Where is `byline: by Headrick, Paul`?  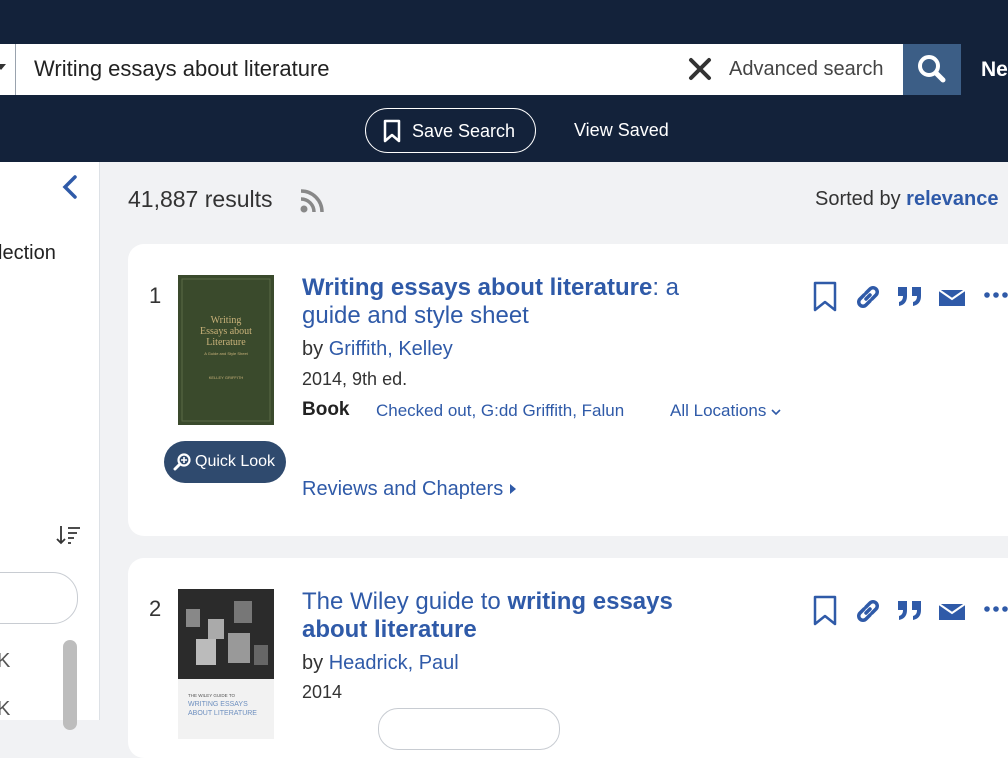
byline: by Headrick, Paul is located at coordinates (380, 663).